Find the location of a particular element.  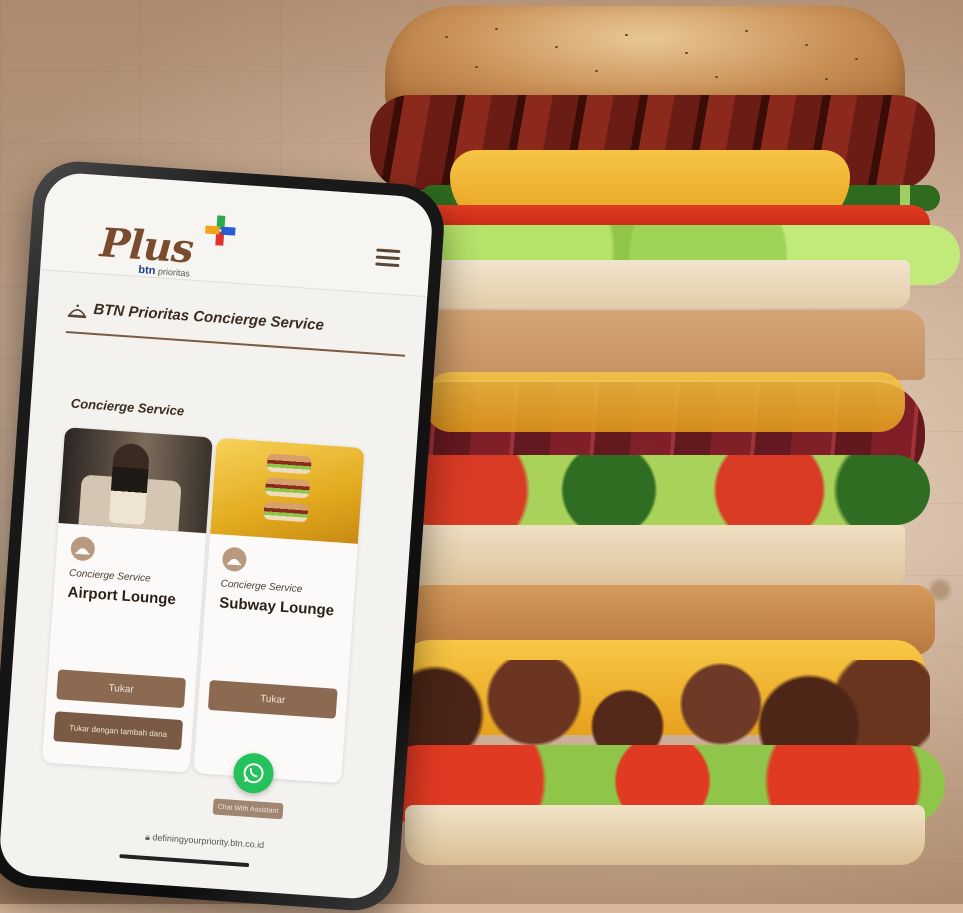

whatsapp-icon is located at coordinates (253, 773).